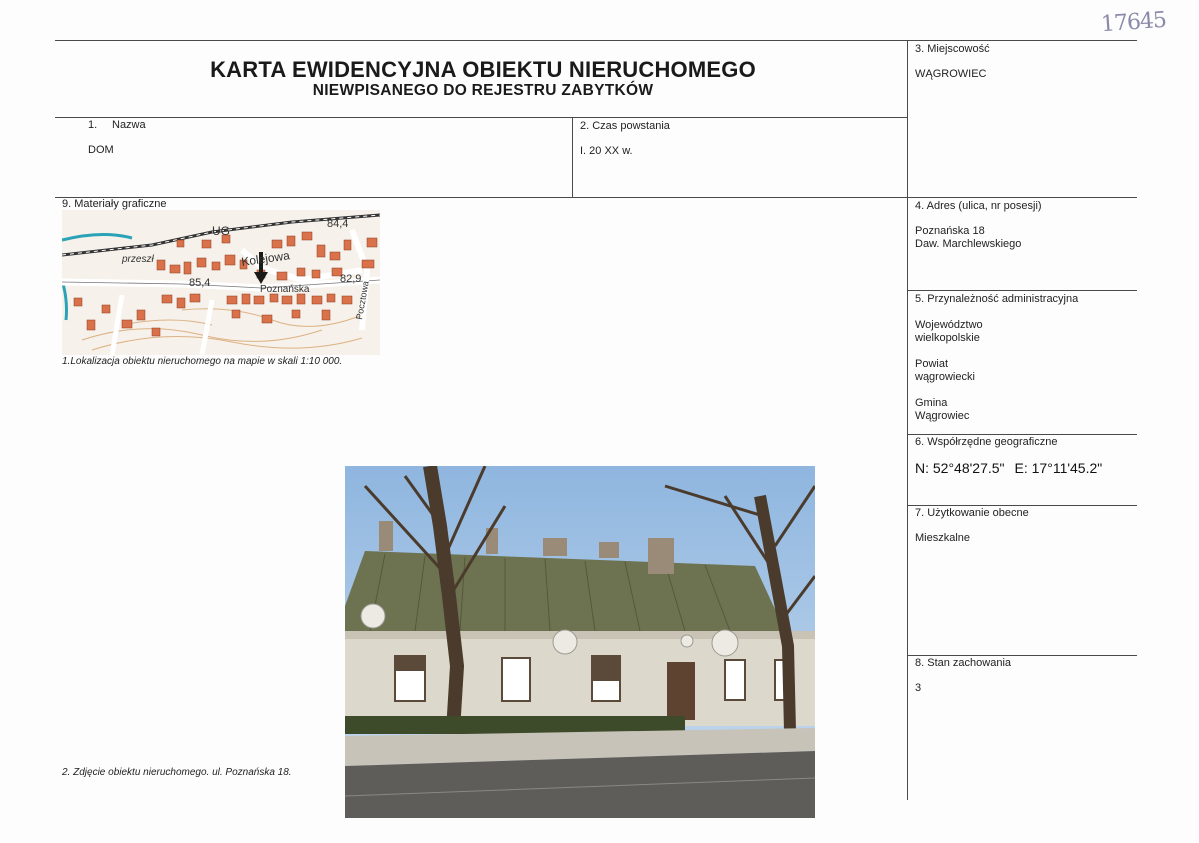  I want to click on coordinate-north: N: 52°48'27.5", so click(960, 468).